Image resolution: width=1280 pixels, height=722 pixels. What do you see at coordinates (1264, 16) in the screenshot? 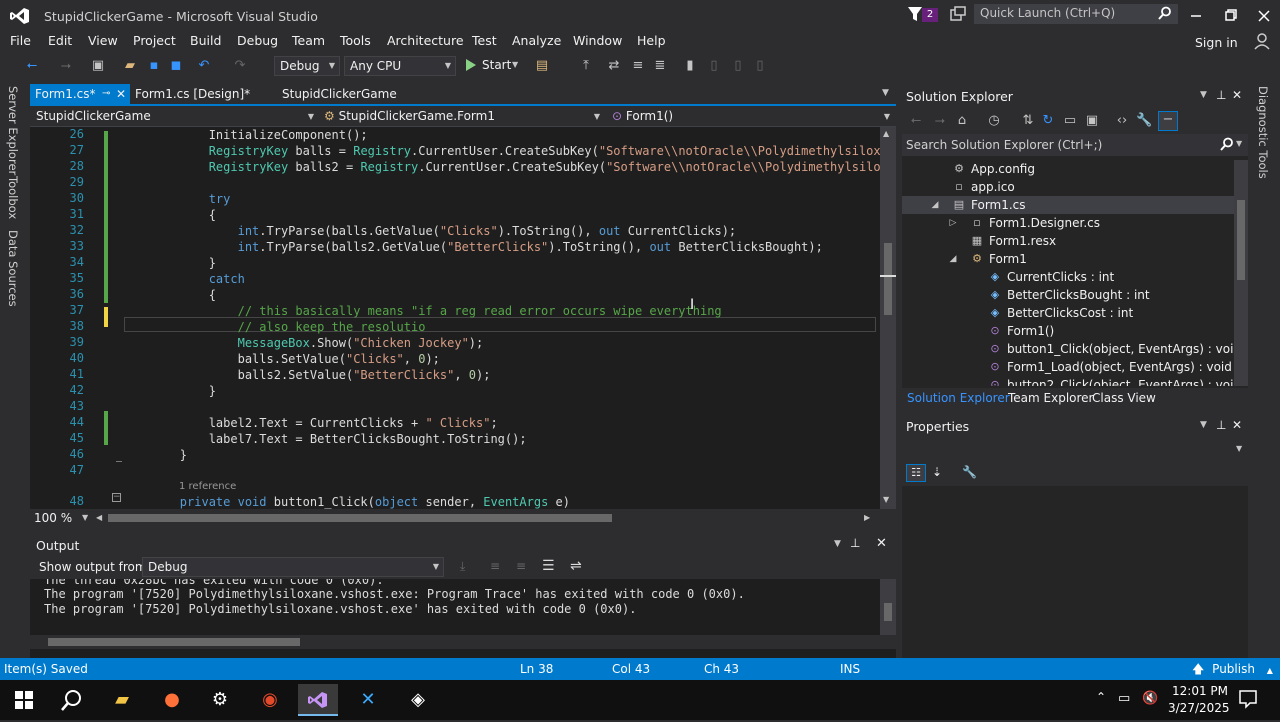
I see `close-button` at bounding box center [1264, 16].